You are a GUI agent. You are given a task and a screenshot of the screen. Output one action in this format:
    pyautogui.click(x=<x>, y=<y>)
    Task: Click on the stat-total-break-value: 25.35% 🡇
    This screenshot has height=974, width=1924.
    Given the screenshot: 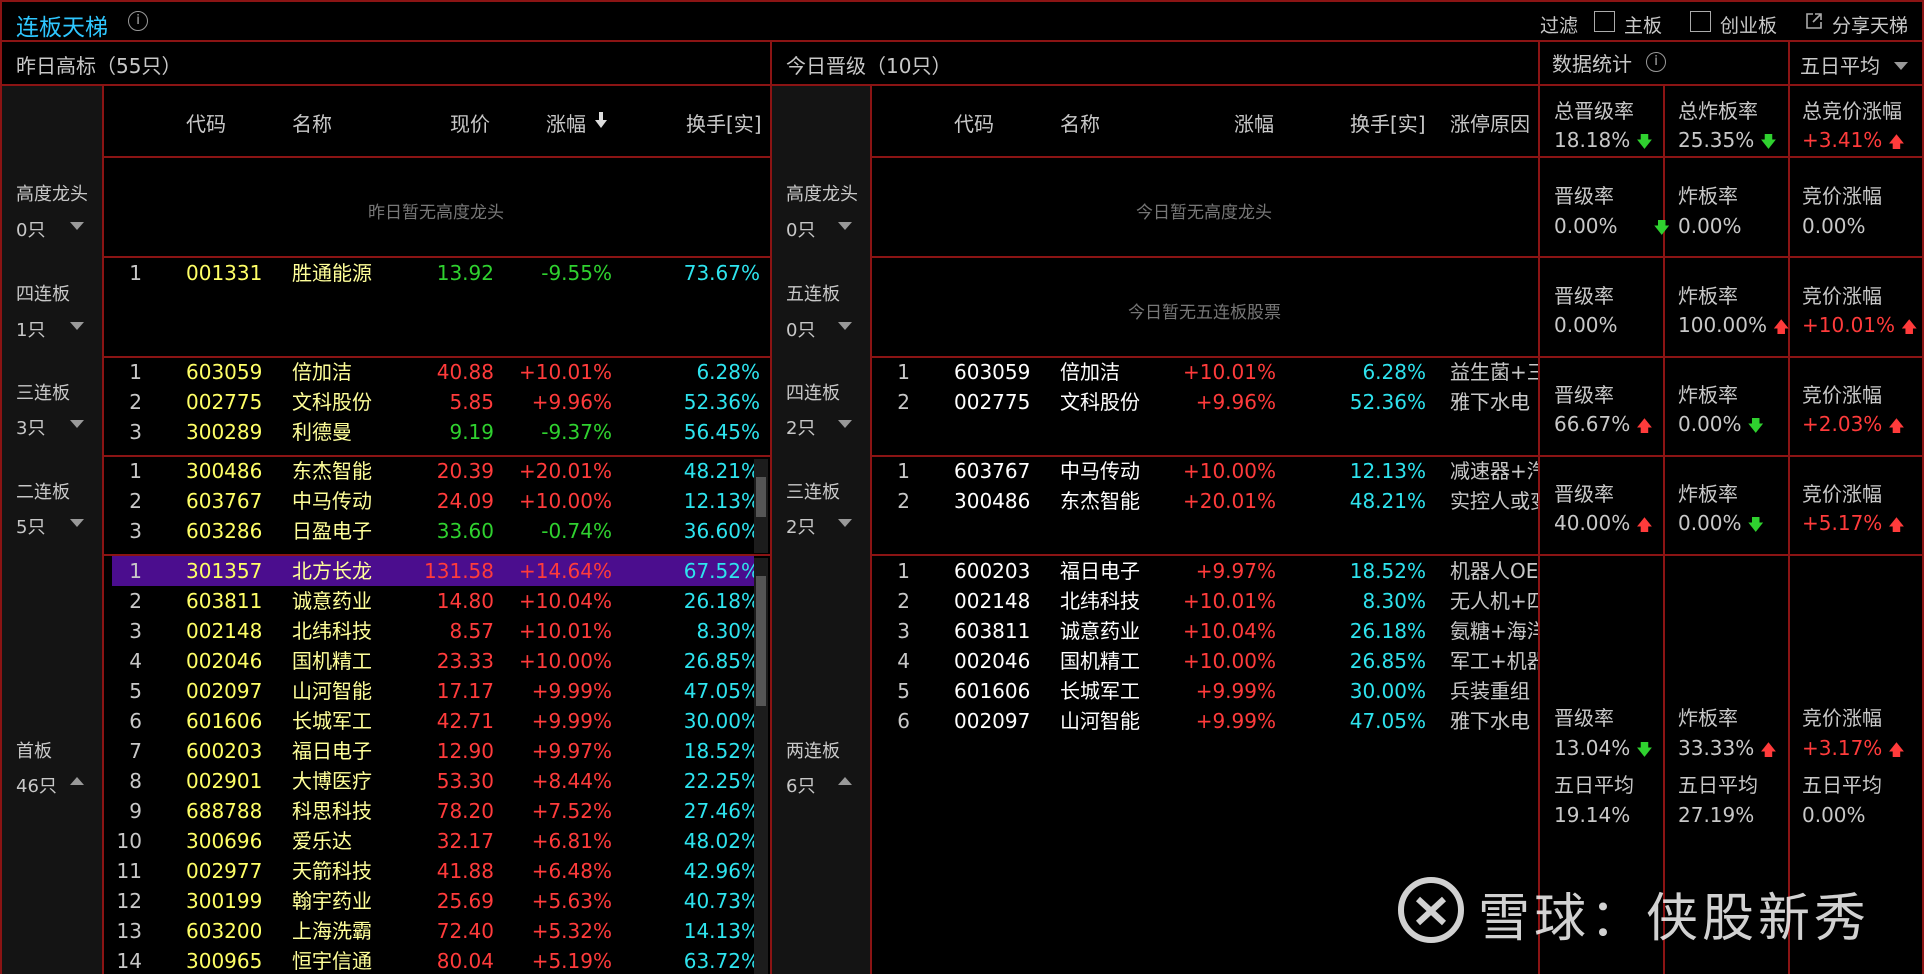 What is the action you would take?
    pyautogui.click(x=1727, y=143)
    